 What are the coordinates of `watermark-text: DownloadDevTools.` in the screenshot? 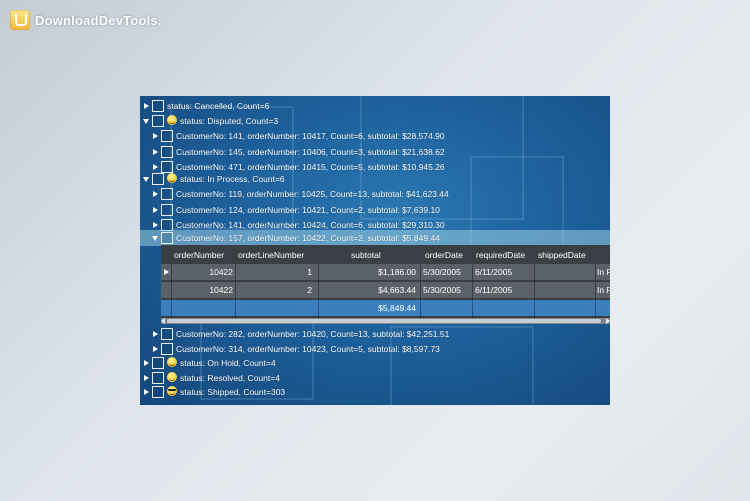 It's located at (98, 20).